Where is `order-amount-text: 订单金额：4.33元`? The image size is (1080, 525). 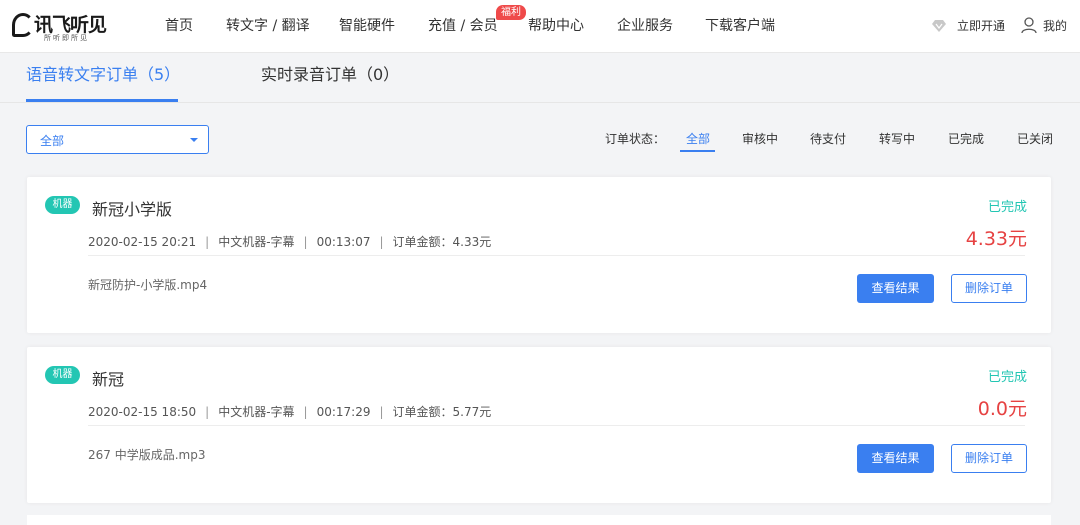 order-amount-text: 订单金额：4.33元 is located at coordinates (442, 242).